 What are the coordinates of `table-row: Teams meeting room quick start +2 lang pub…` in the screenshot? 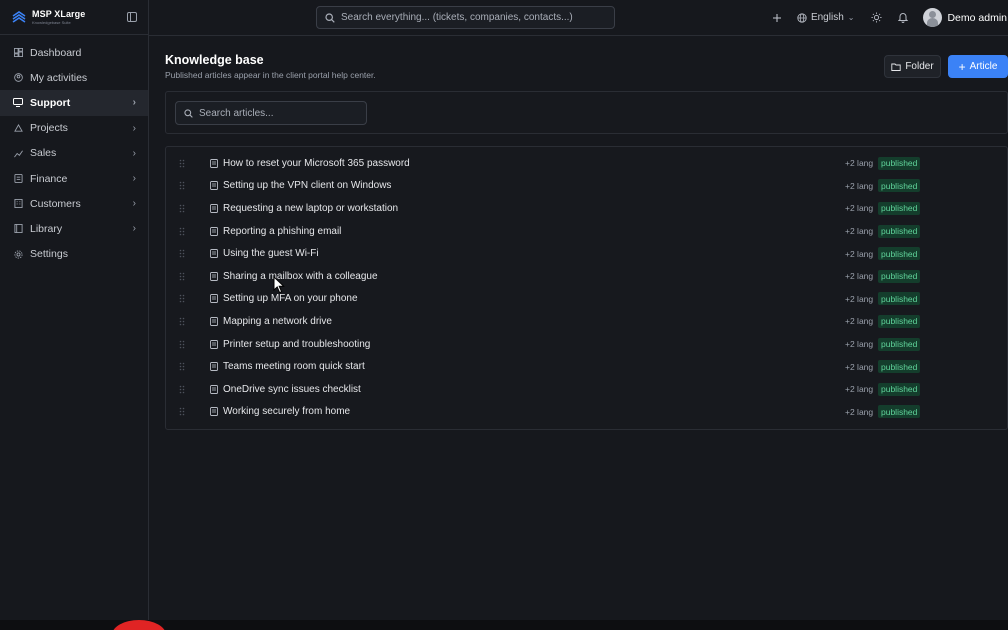 It's located at (586, 366).